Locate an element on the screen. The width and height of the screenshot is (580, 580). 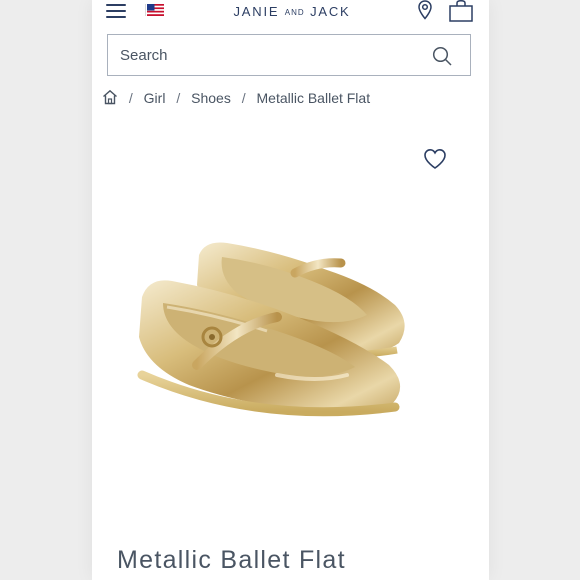
home-icon is located at coordinates (110, 97).